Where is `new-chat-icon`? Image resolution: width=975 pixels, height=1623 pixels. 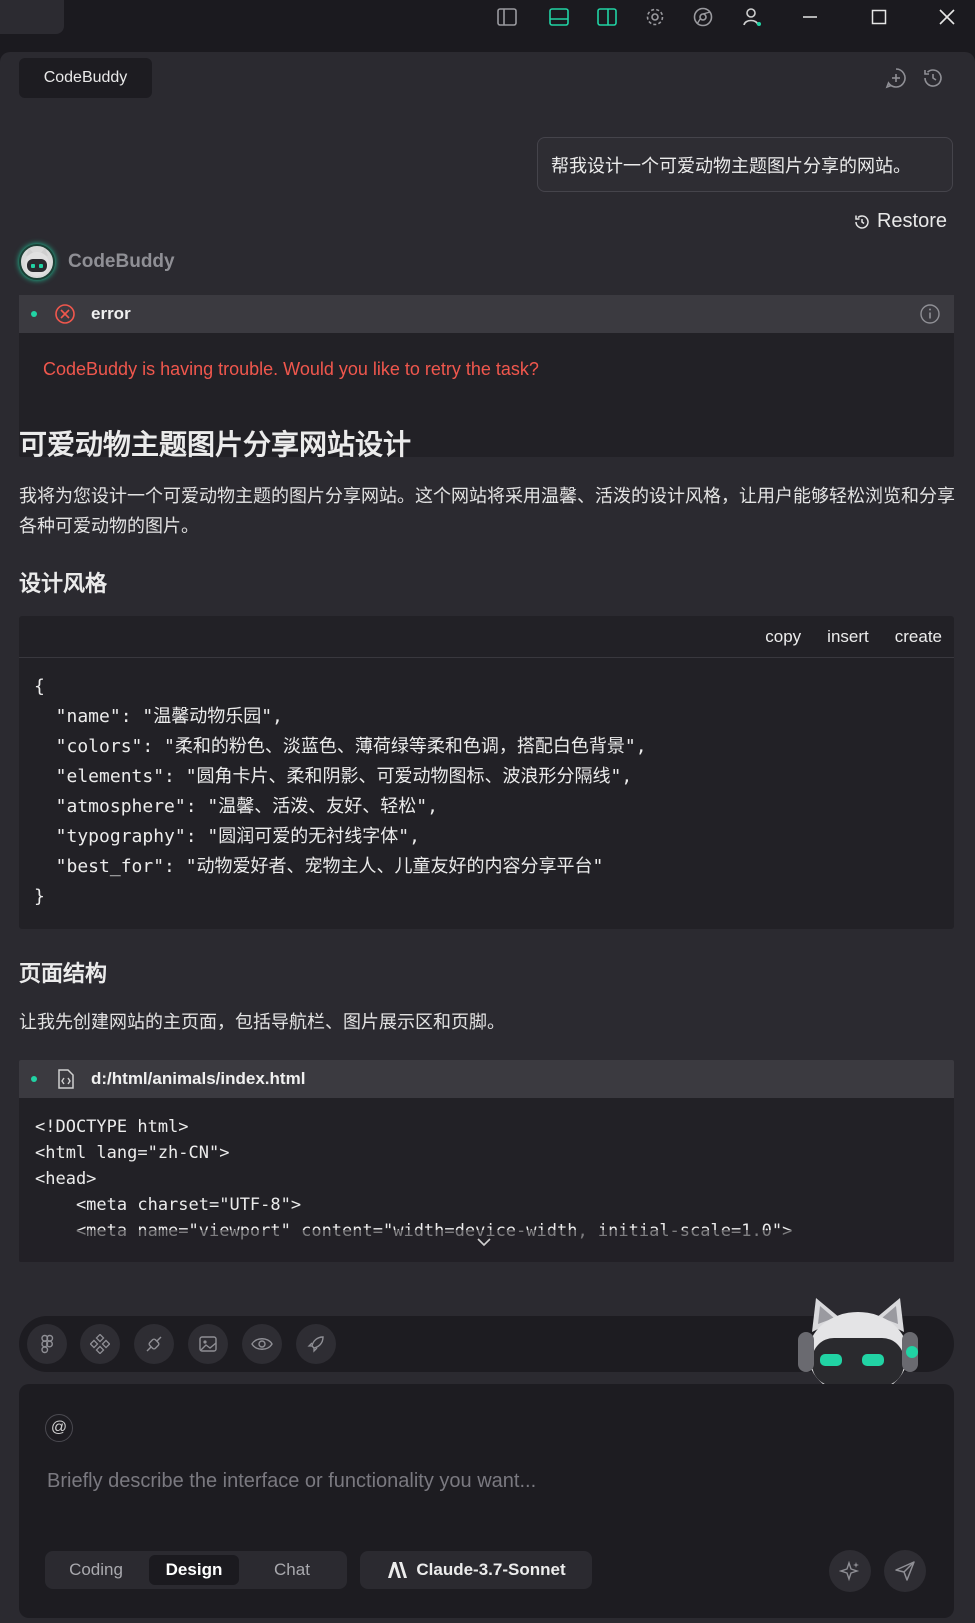
new-chat-icon is located at coordinates (896, 78).